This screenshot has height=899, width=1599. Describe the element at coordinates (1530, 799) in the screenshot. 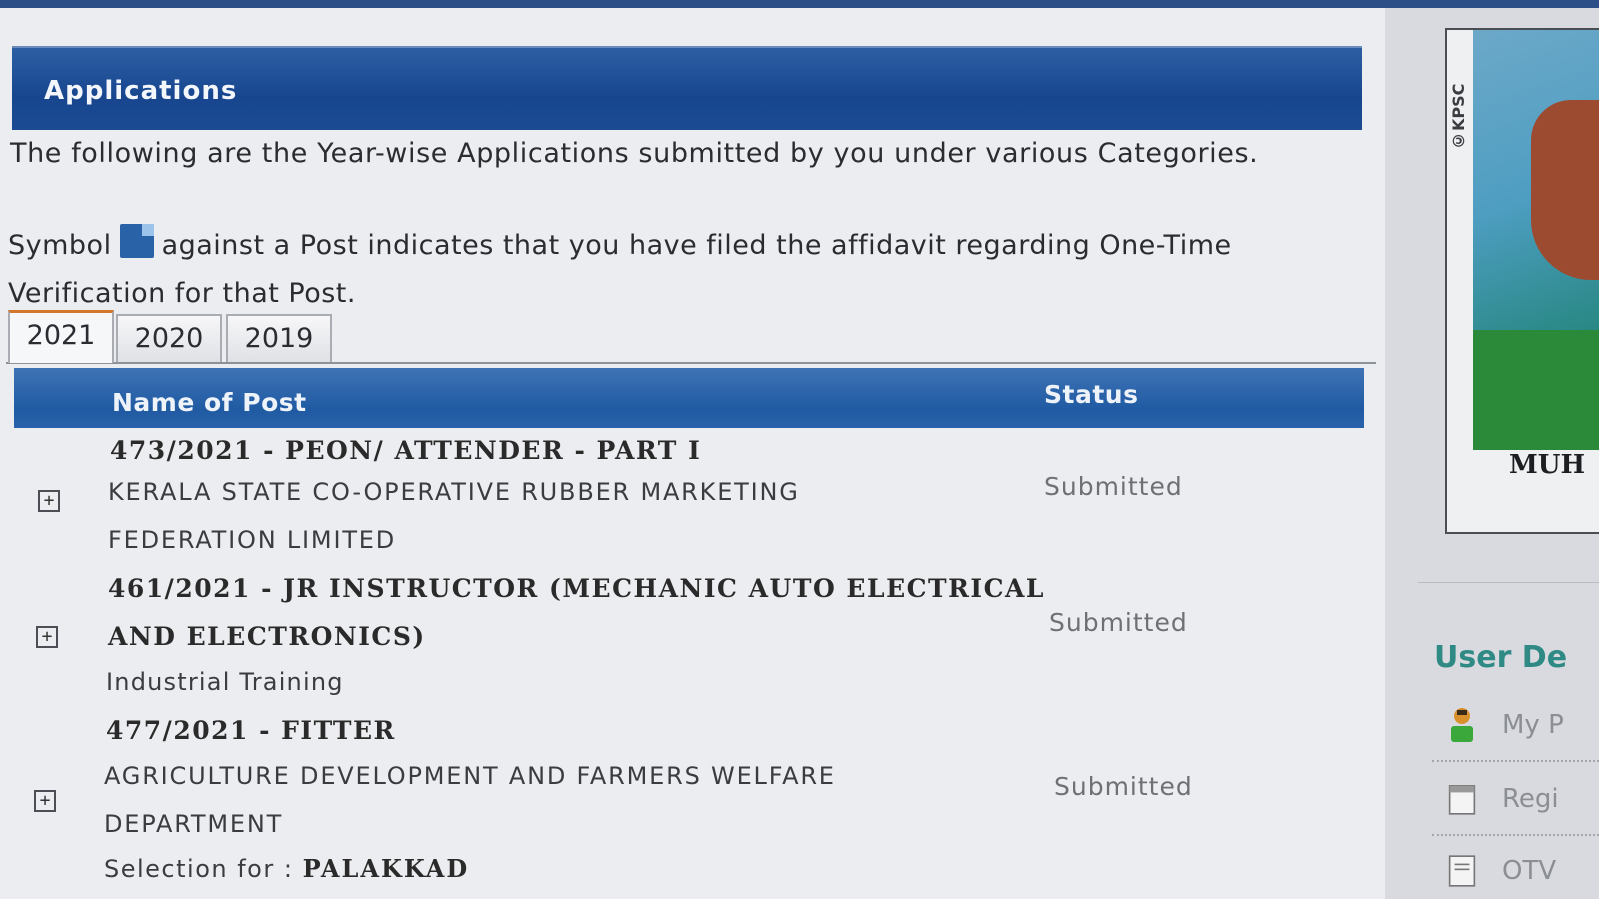

I see `sidebar-item-label: Regi` at that location.